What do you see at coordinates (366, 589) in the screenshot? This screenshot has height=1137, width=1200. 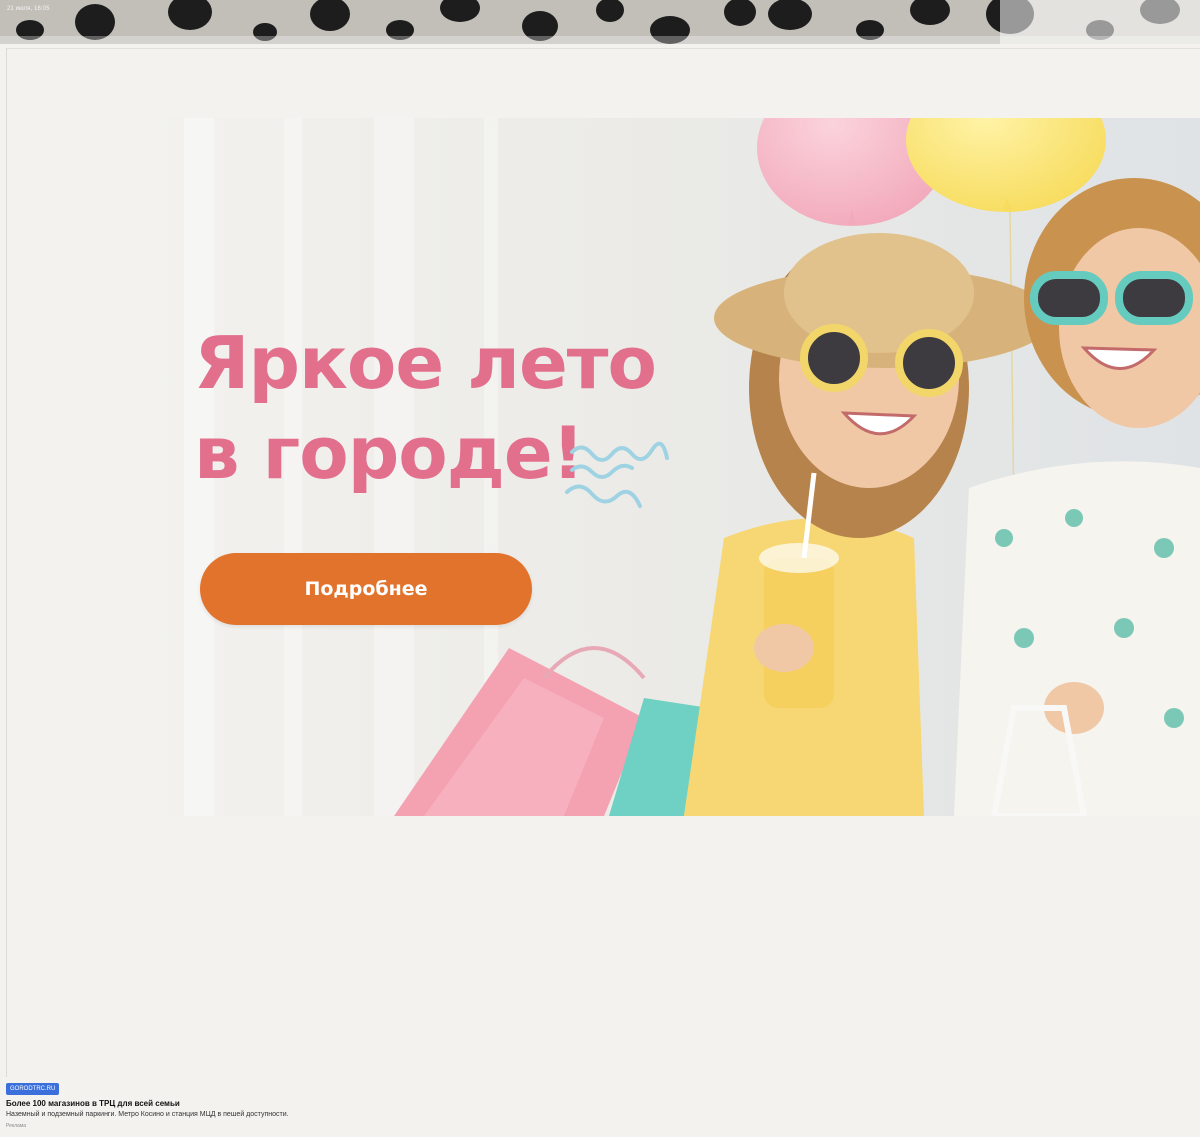 I see `more-button: Подробнее` at bounding box center [366, 589].